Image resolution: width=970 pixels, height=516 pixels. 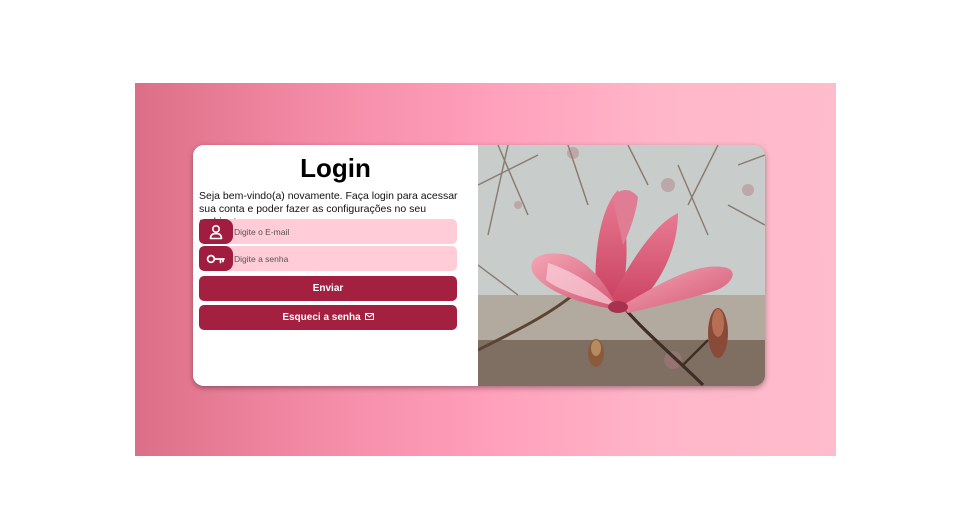 What do you see at coordinates (216, 258) in the screenshot?
I see `key-icon` at bounding box center [216, 258].